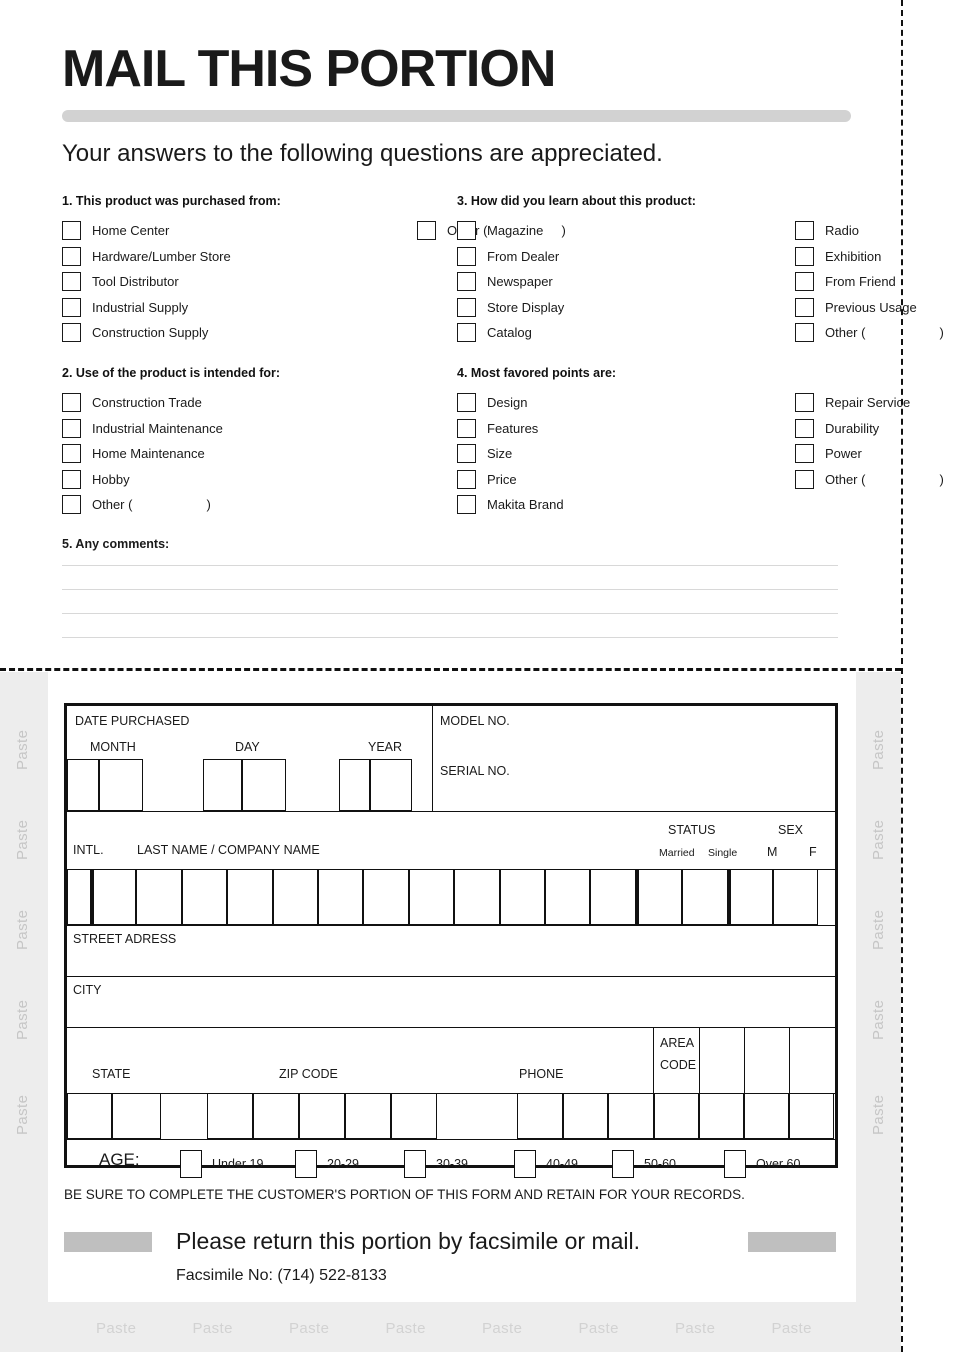  What do you see at coordinates (552, 282) in the screenshot?
I see `option-row: Newspaper` at bounding box center [552, 282].